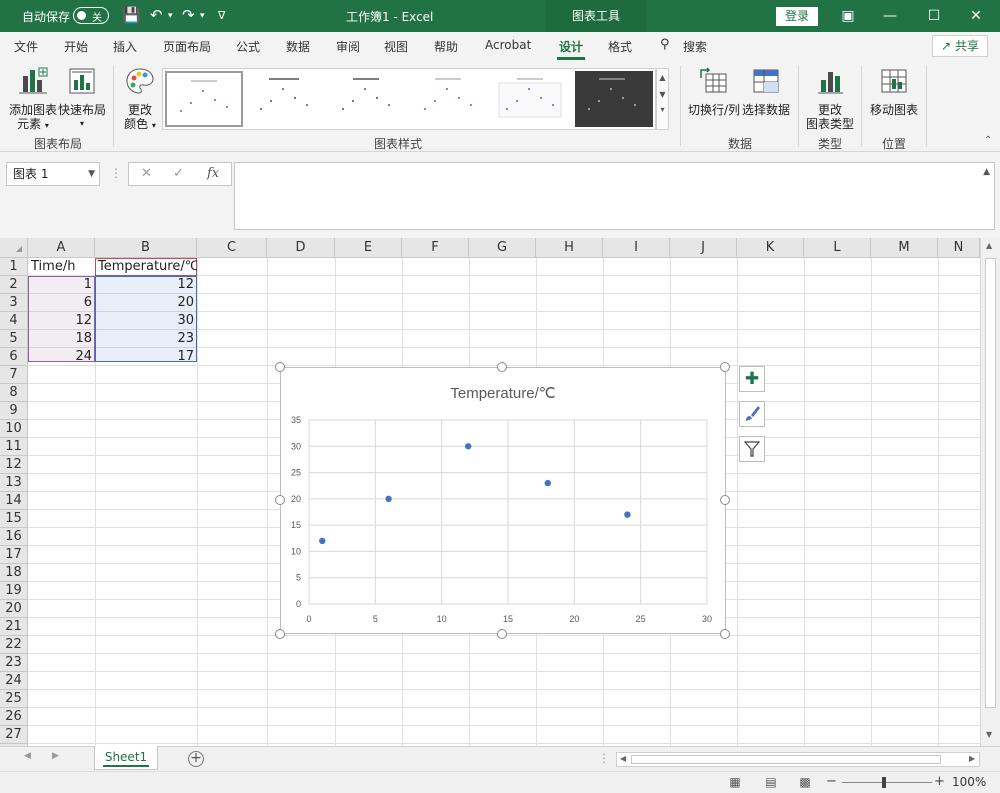 Image resolution: width=1000 pixels, height=793 pixels. Describe the element at coordinates (27, 756) in the screenshot. I see `prev-sheet-icon: ◀` at that location.